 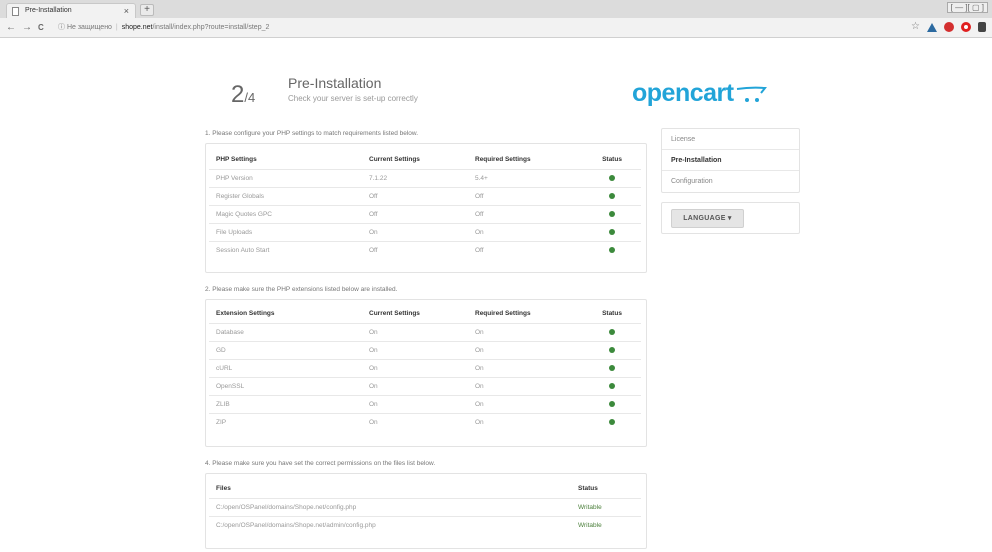 What do you see at coordinates (425, 178) in the screenshot?
I see `table-row: PHP Version 7.1.22 5.4+` at bounding box center [425, 178].